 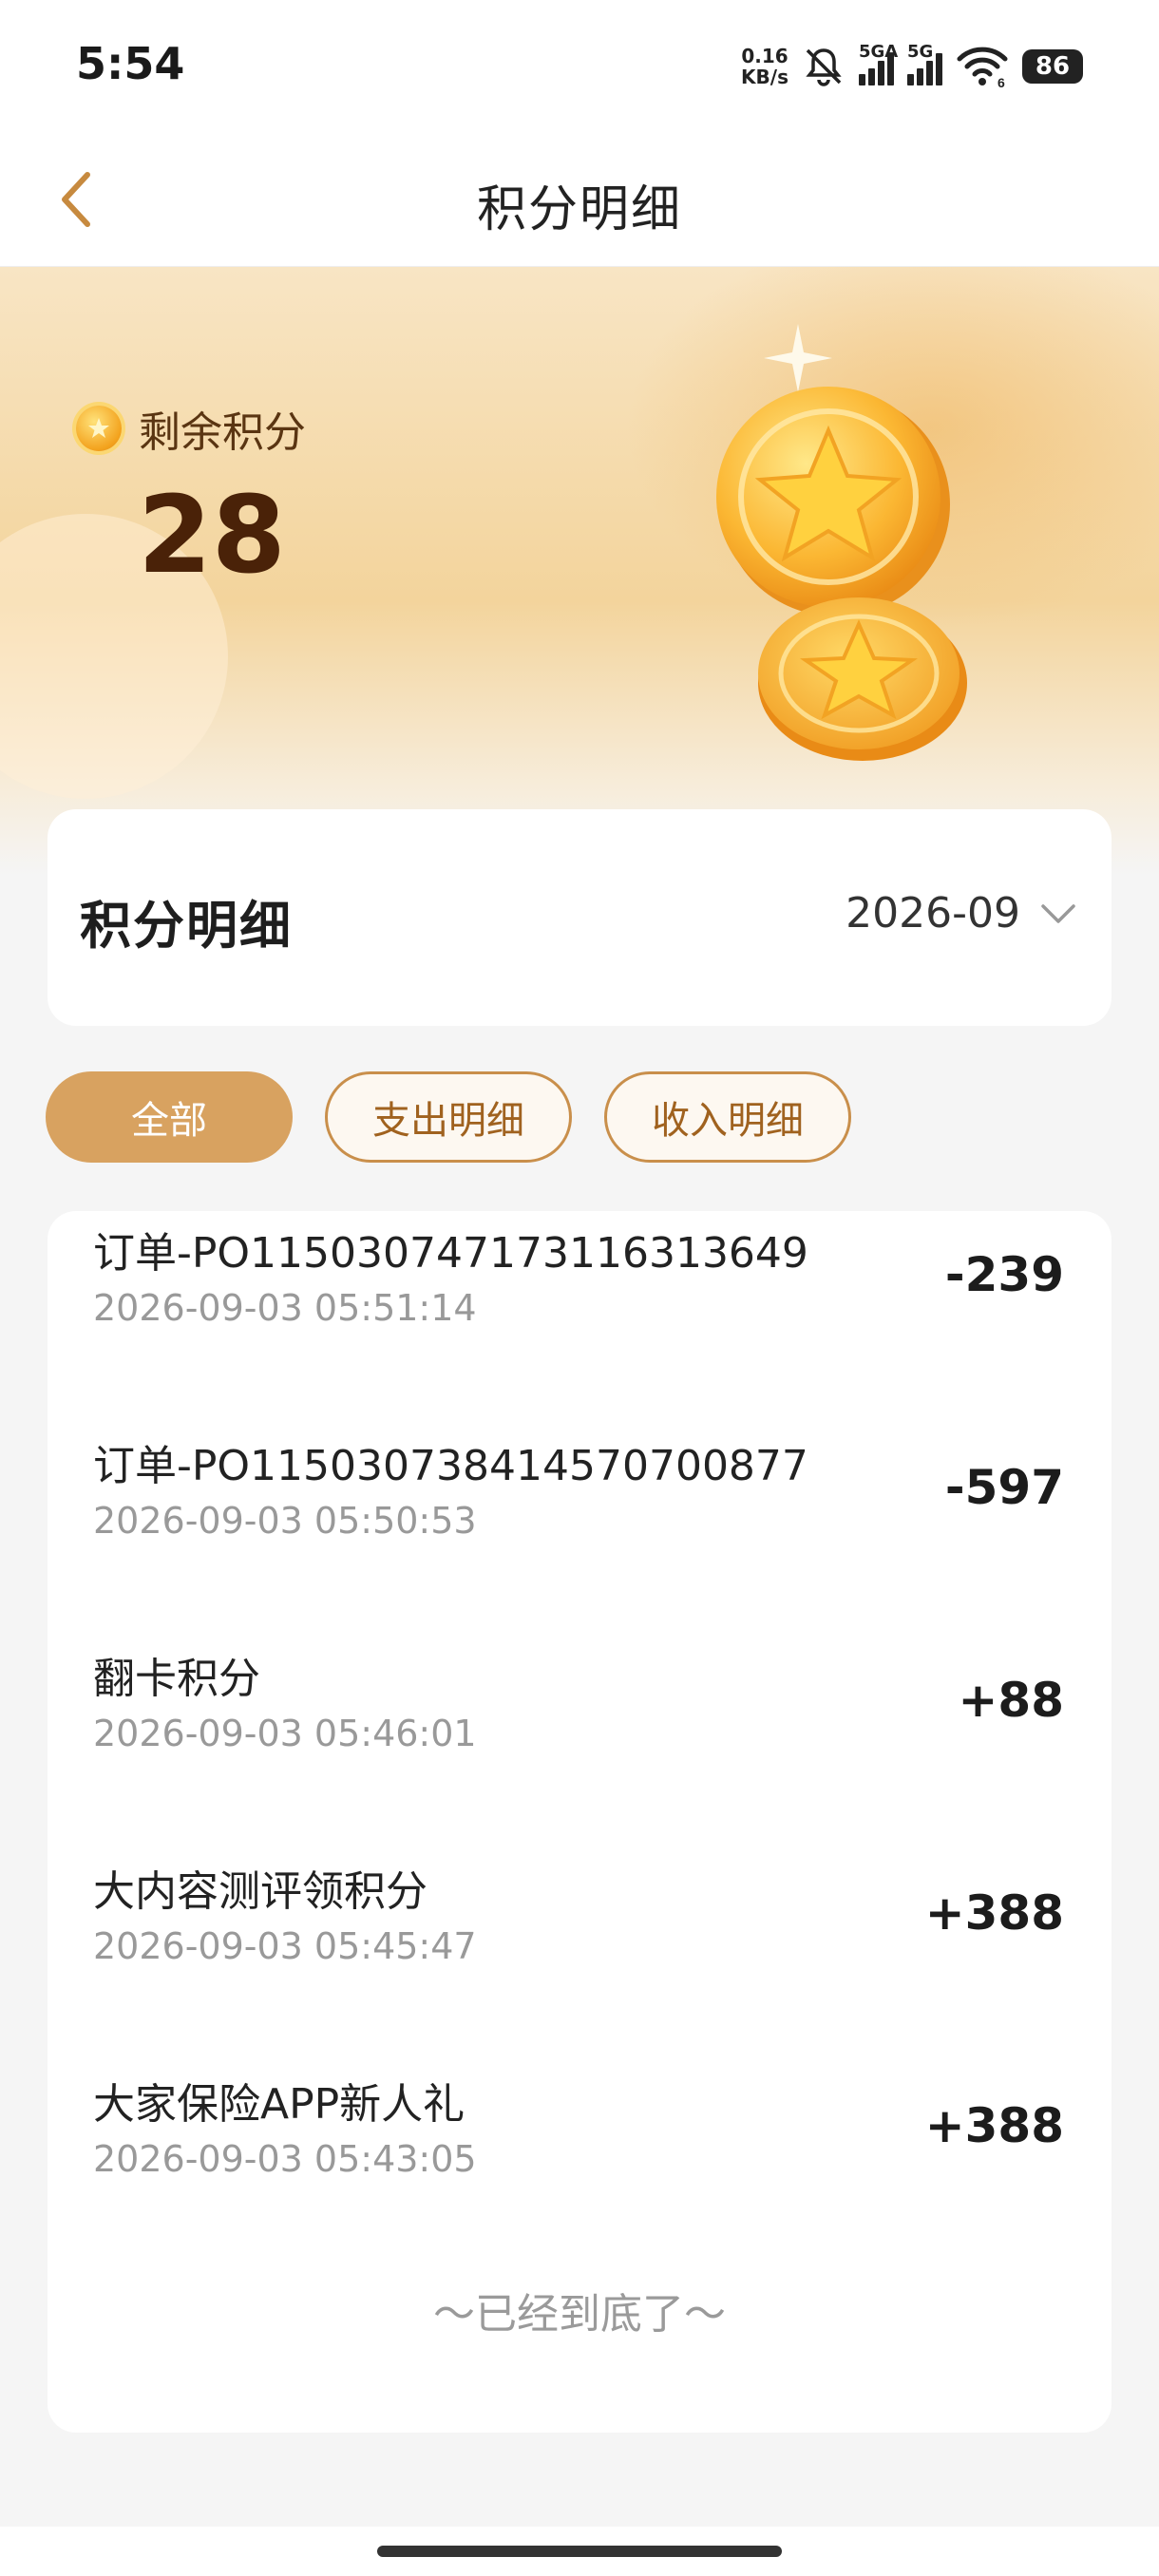 I want to click on record-time: 2026-09-03 05:46:01, so click(x=285, y=1733).